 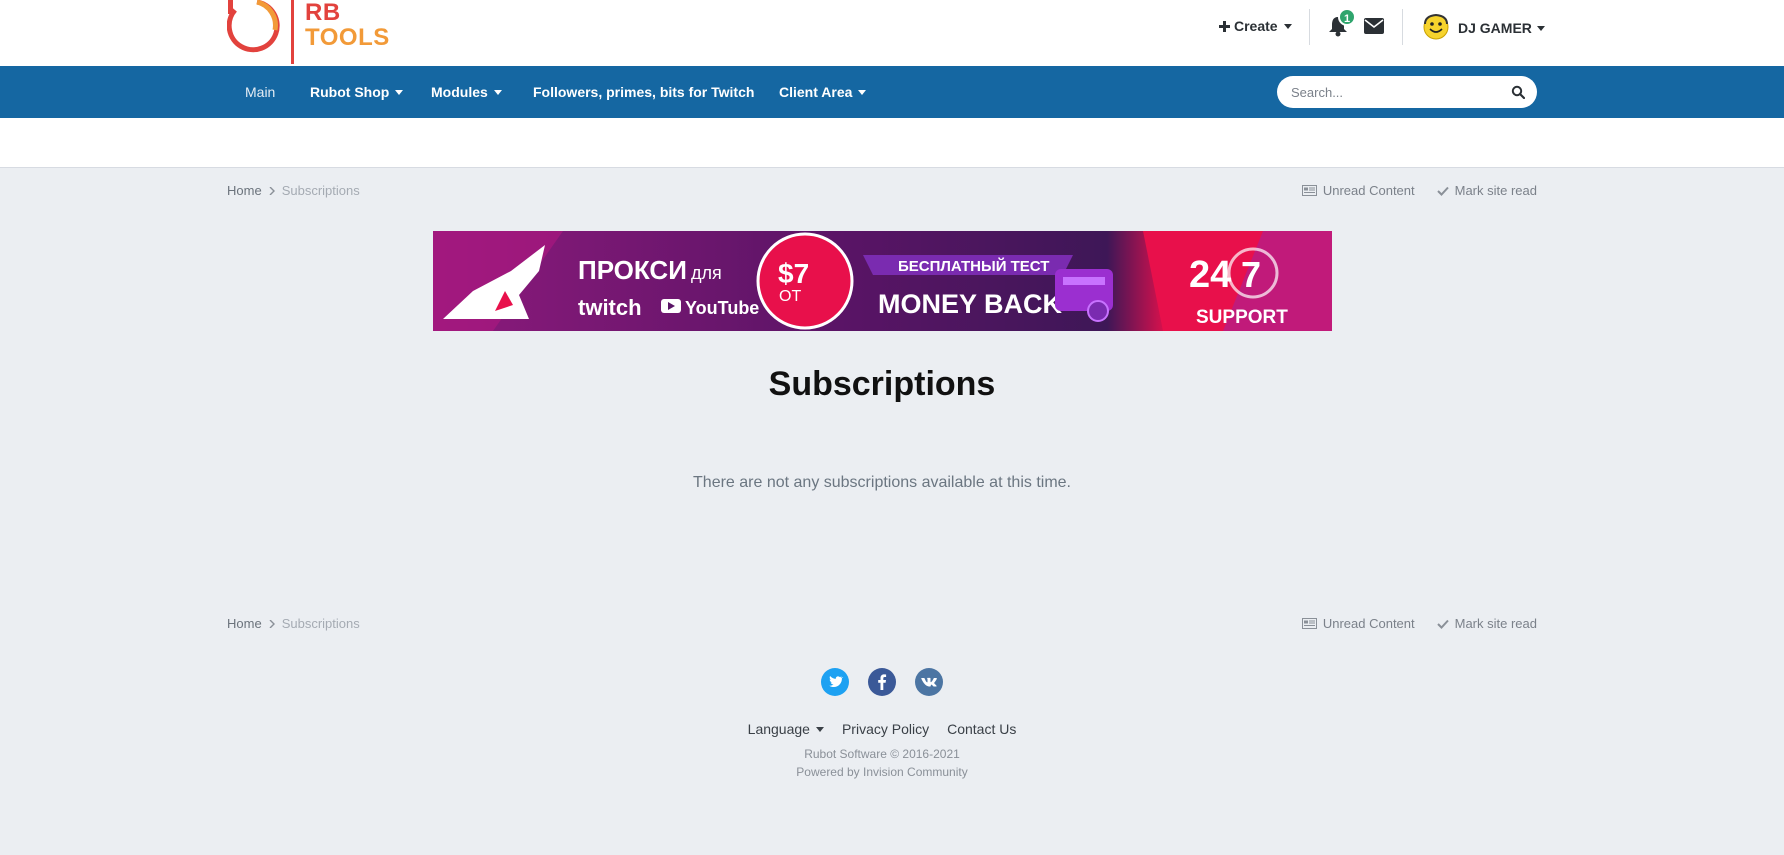 What do you see at coordinates (1518, 92) in the screenshot?
I see `search-icon` at bounding box center [1518, 92].